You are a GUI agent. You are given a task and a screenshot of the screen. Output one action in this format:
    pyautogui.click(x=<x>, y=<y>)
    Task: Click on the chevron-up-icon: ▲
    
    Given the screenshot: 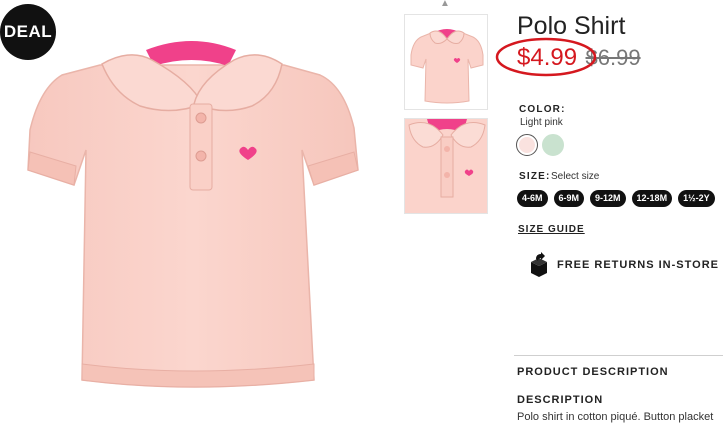 What is the action you would take?
    pyautogui.click(x=445, y=4)
    